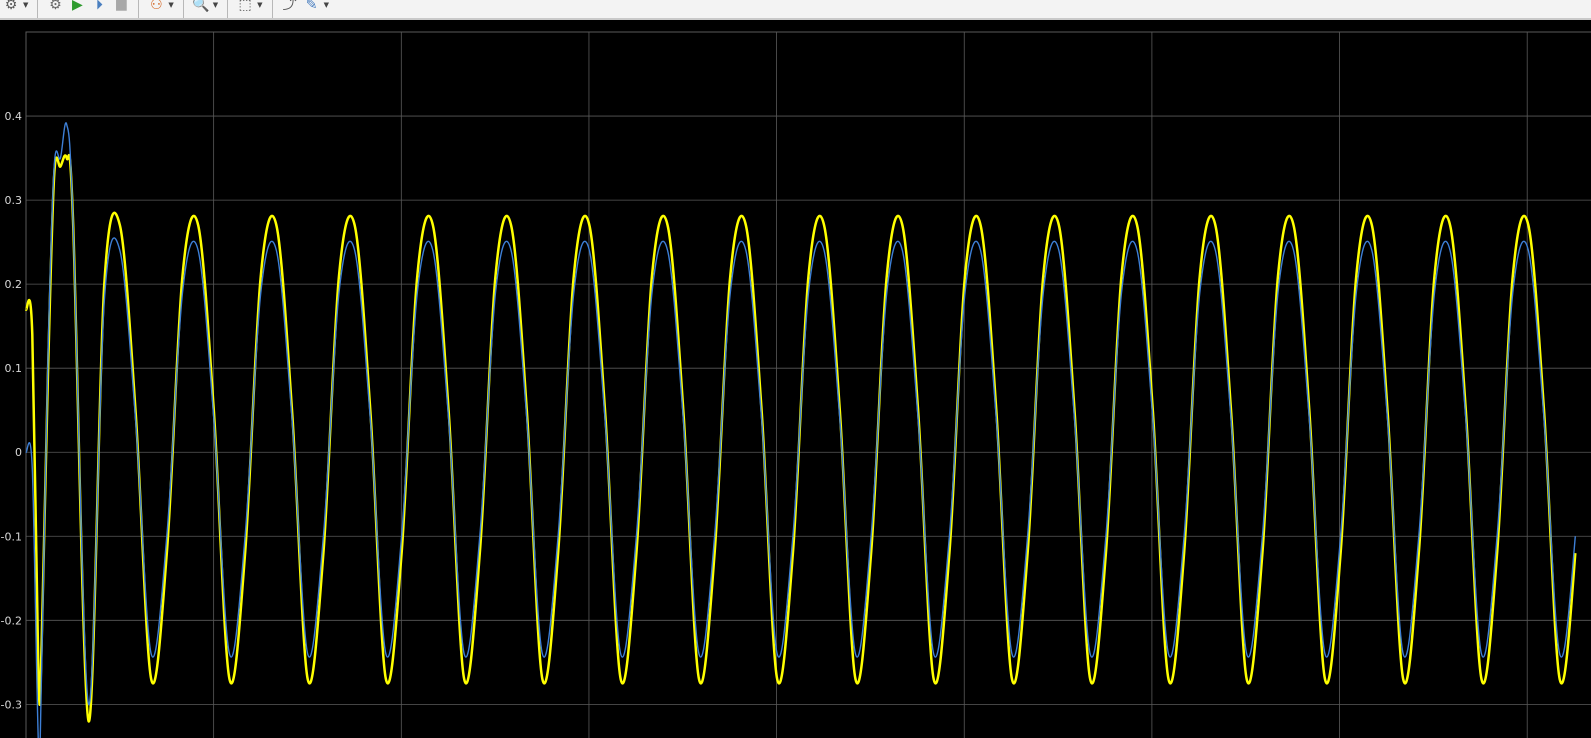  Describe the element at coordinates (14, 116) in the screenshot. I see `y-tick-label: 0.4` at that location.